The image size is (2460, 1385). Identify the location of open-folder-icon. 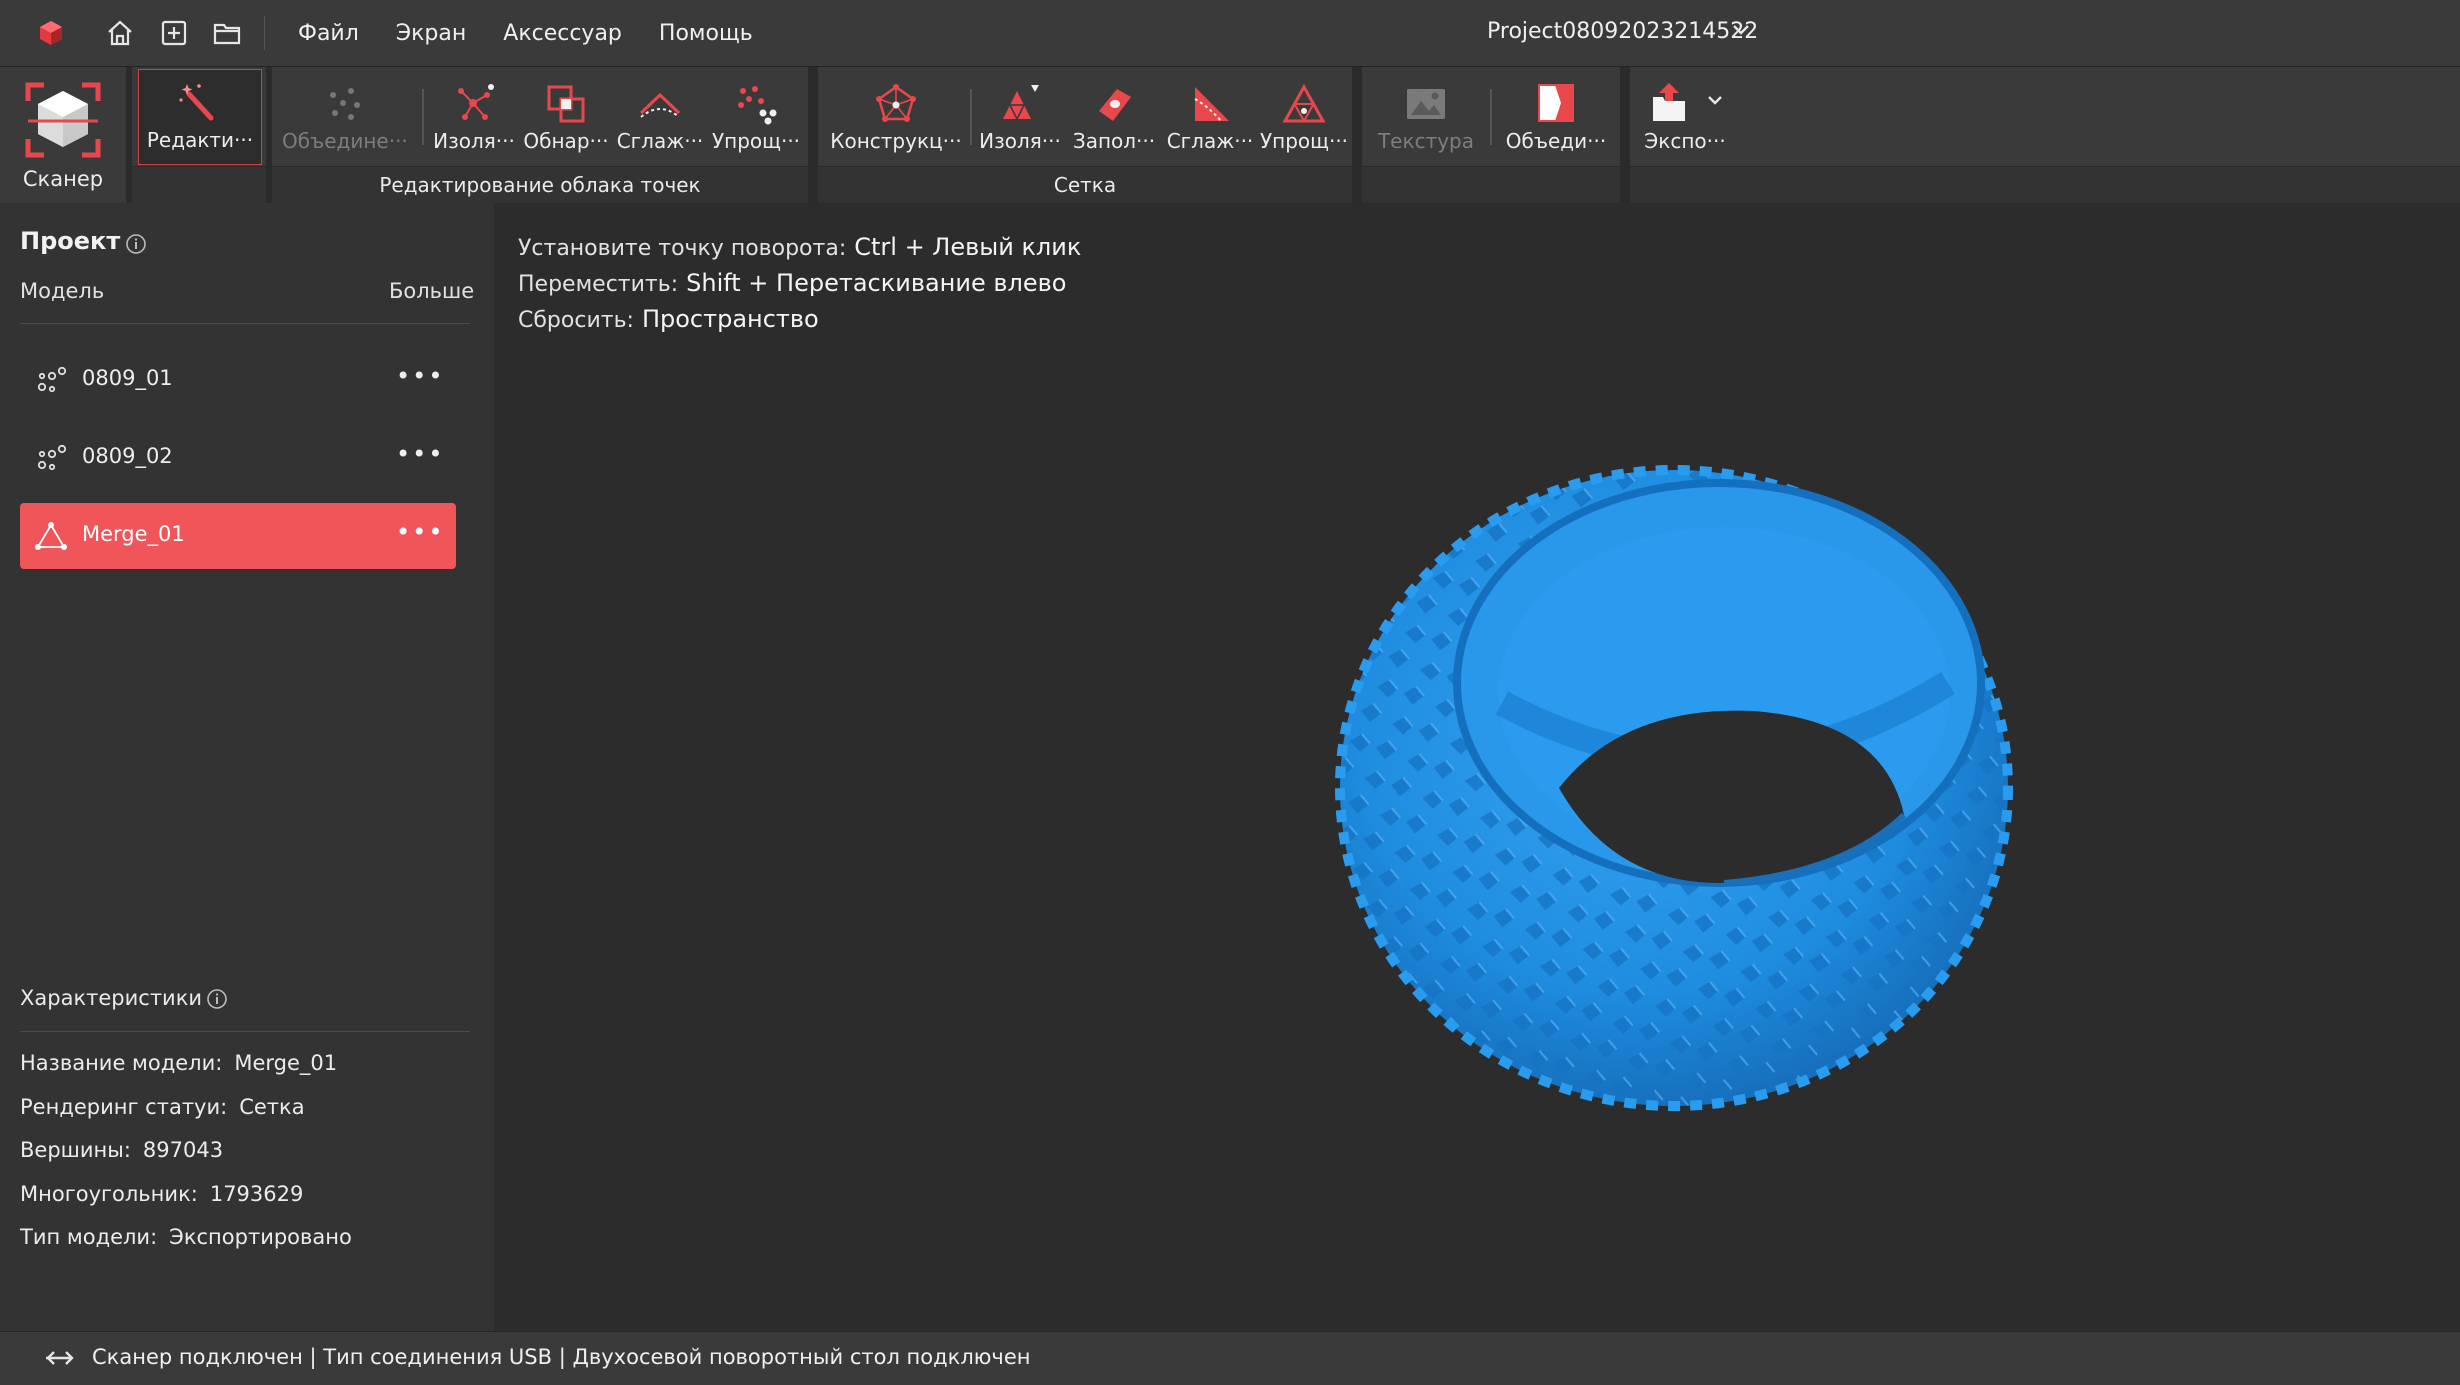
(227, 33).